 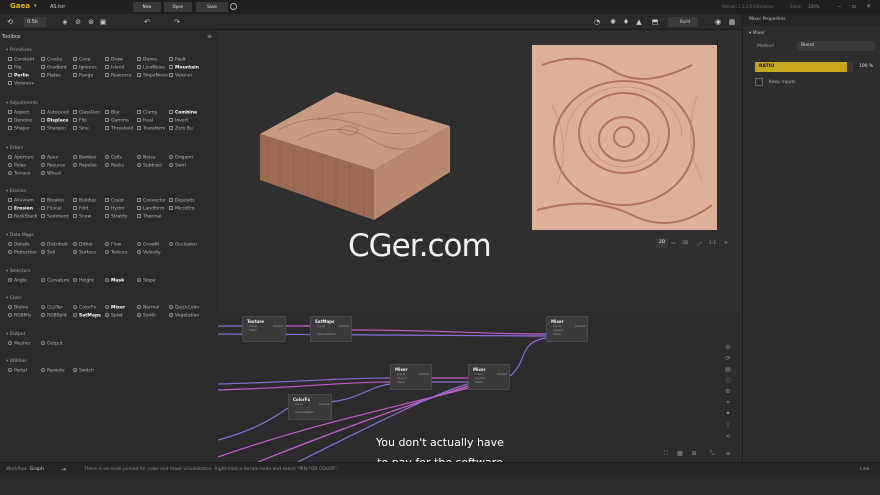 I want to click on toolbox-item: Reroute, so click(x=53, y=371).